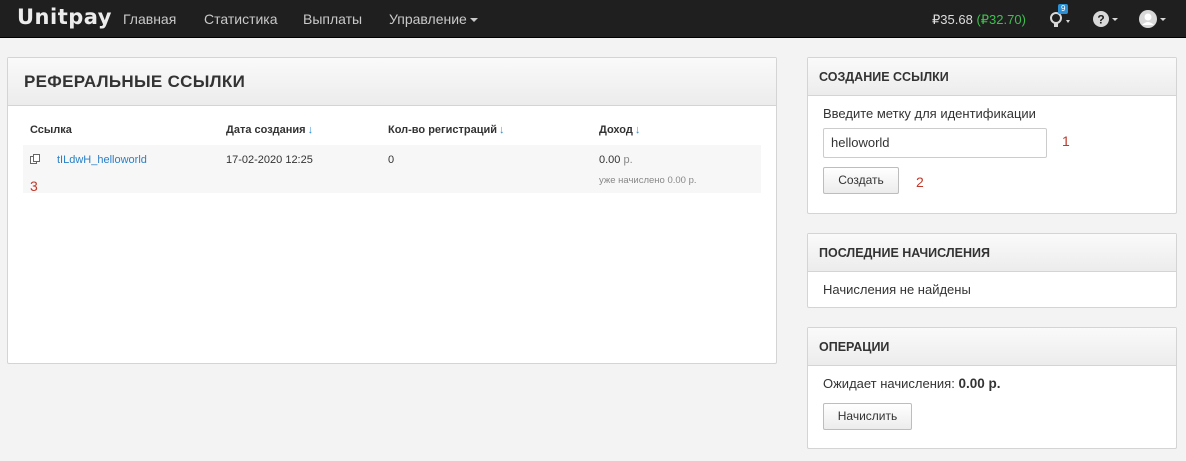 This screenshot has height=461, width=1186. I want to click on user-menu-button, so click(1153, 20).